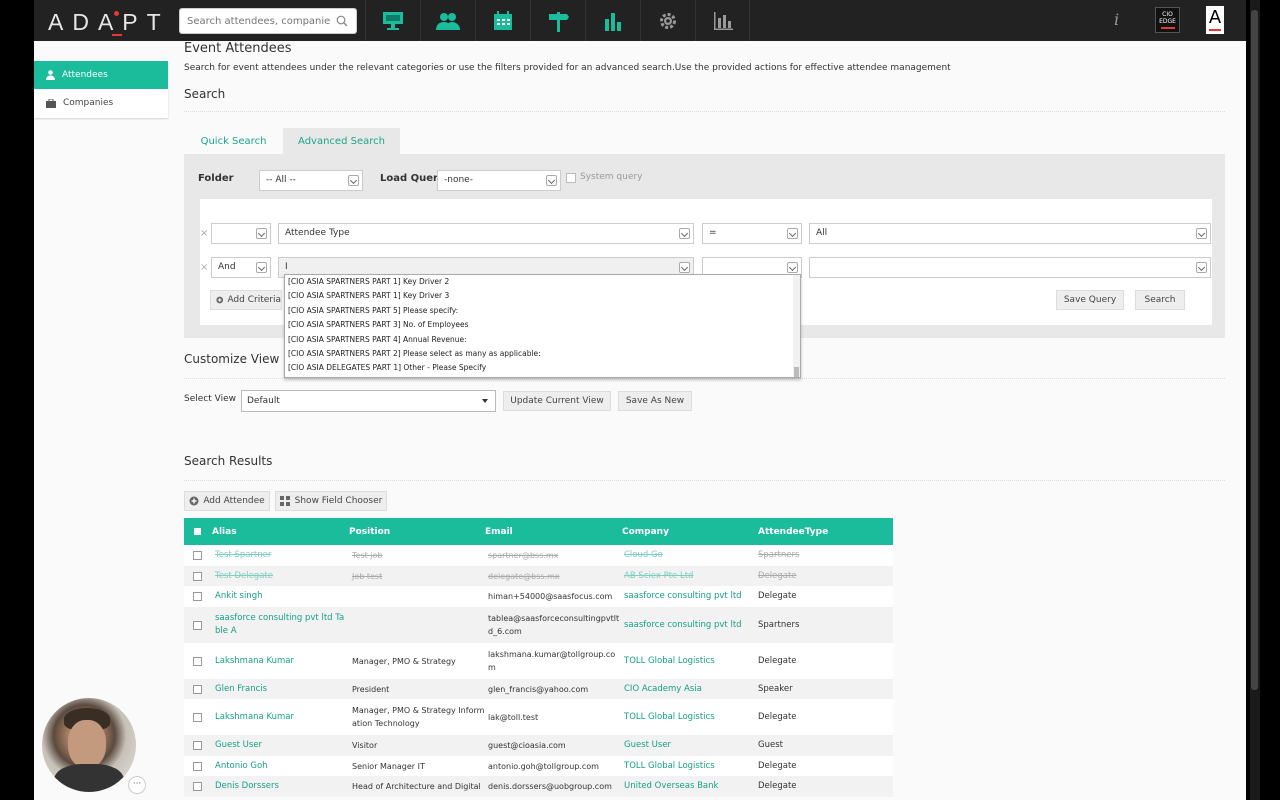 Image resolution: width=1280 pixels, height=800 pixels. What do you see at coordinates (542, 282) in the screenshot?
I see `dropdown-option: [CIO ASIA SPARTNERS PART 1] Key Driver 2` at bounding box center [542, 282].